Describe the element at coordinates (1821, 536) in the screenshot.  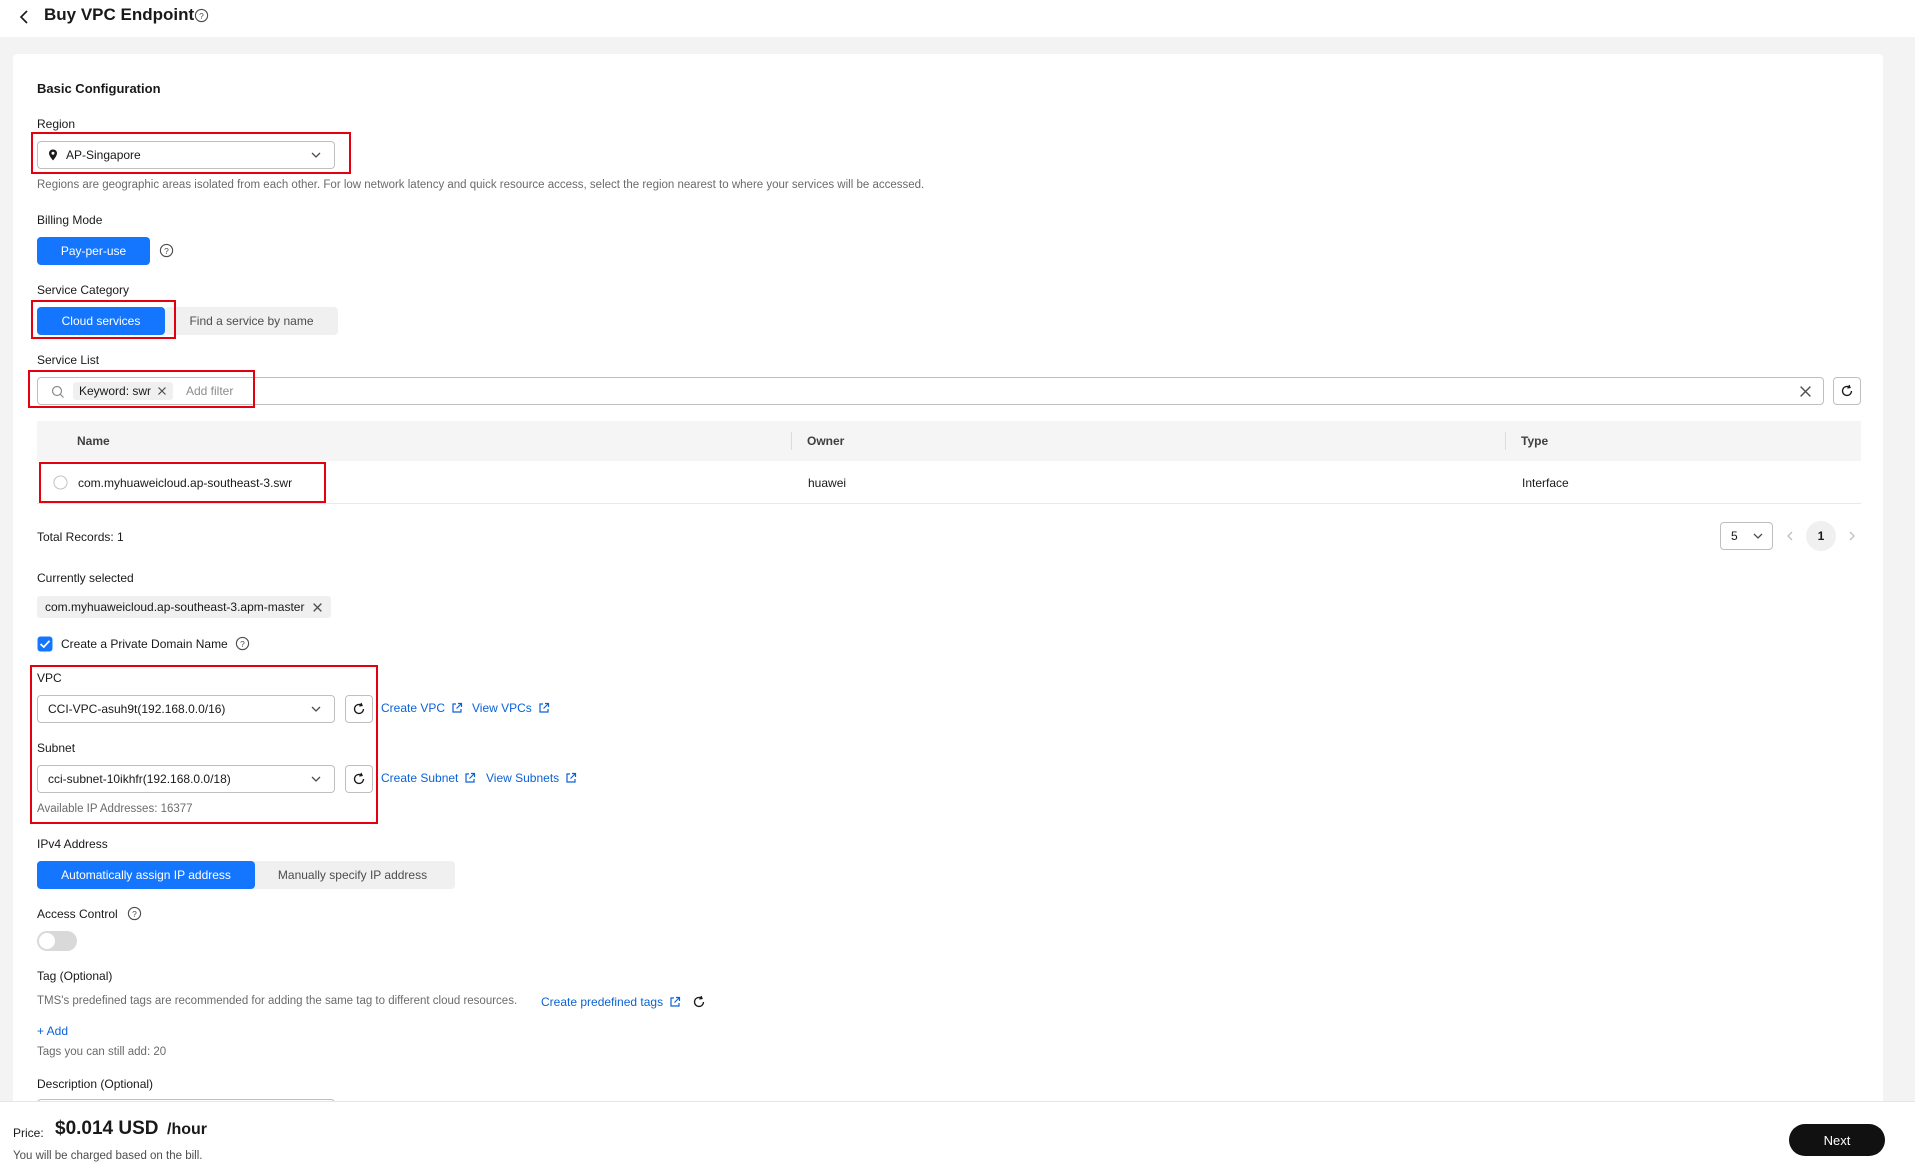
I see `page-1-button: 1` at that location.